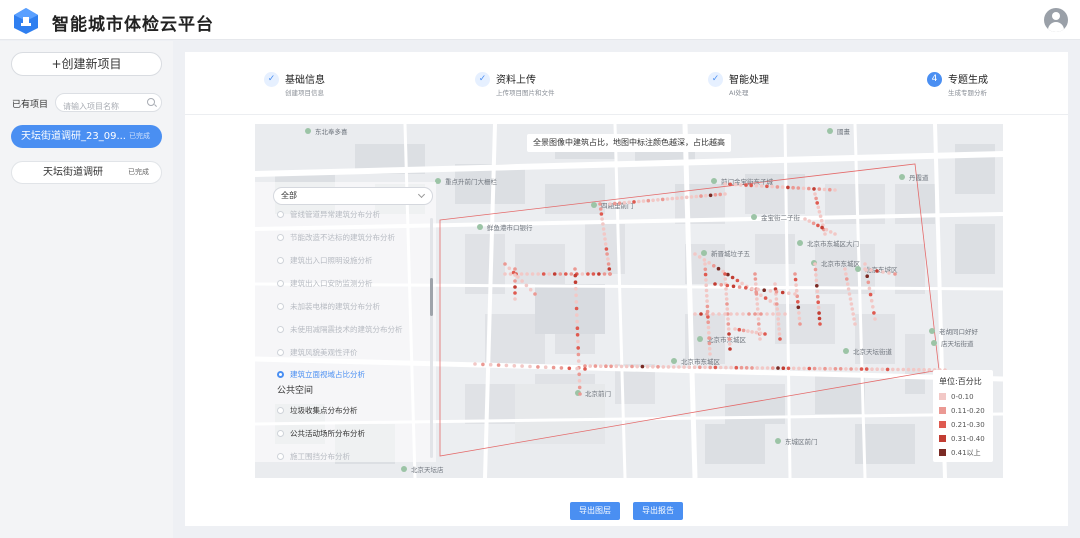  What do you see at coordinates (271, 79) in the screenshot?
I see `check-icon: ✓` at bounding box center [271, 79].